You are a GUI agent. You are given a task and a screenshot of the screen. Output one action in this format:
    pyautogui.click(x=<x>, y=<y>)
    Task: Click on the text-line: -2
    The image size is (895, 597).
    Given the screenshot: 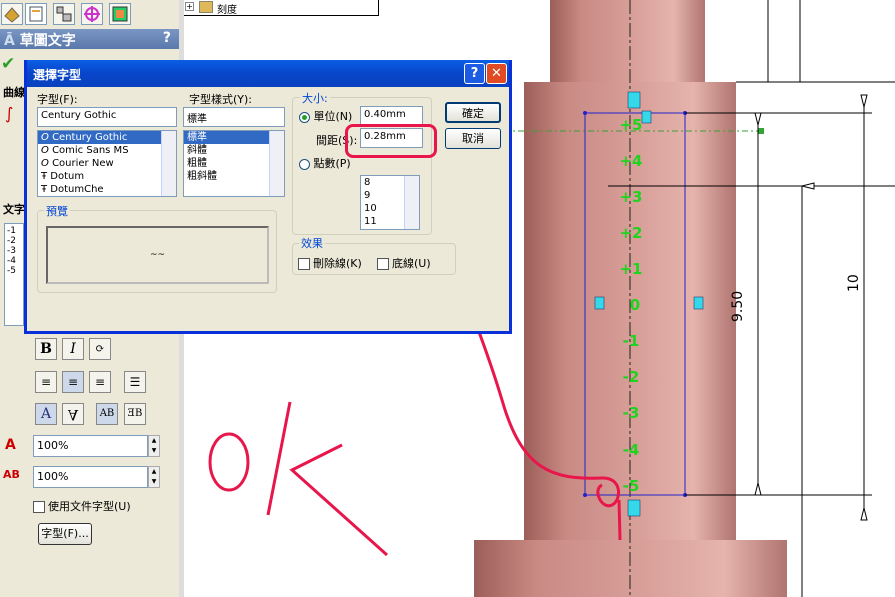 What is the action you would take?
    pyautogui.click(x=11, y=241)
    